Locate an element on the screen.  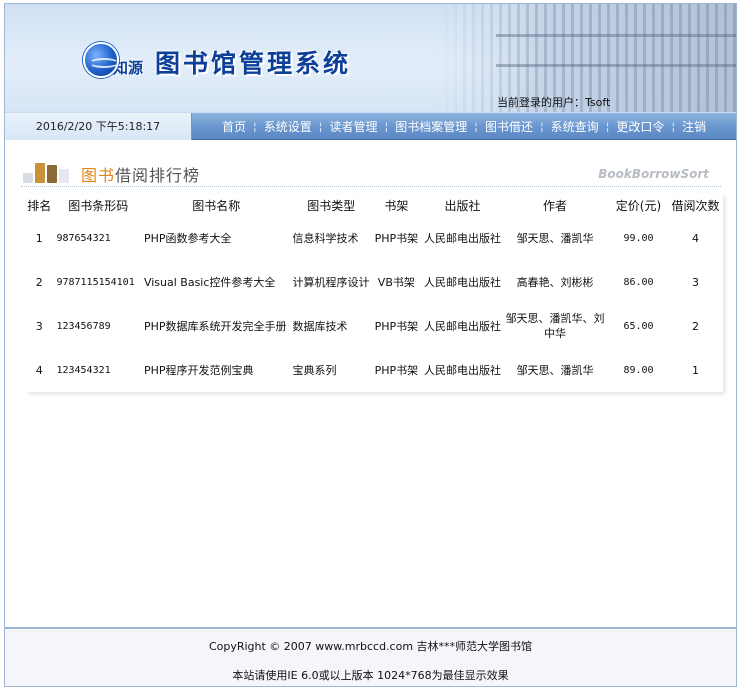
cell-borrow-count: 1 is located at coordinates (695, 370).